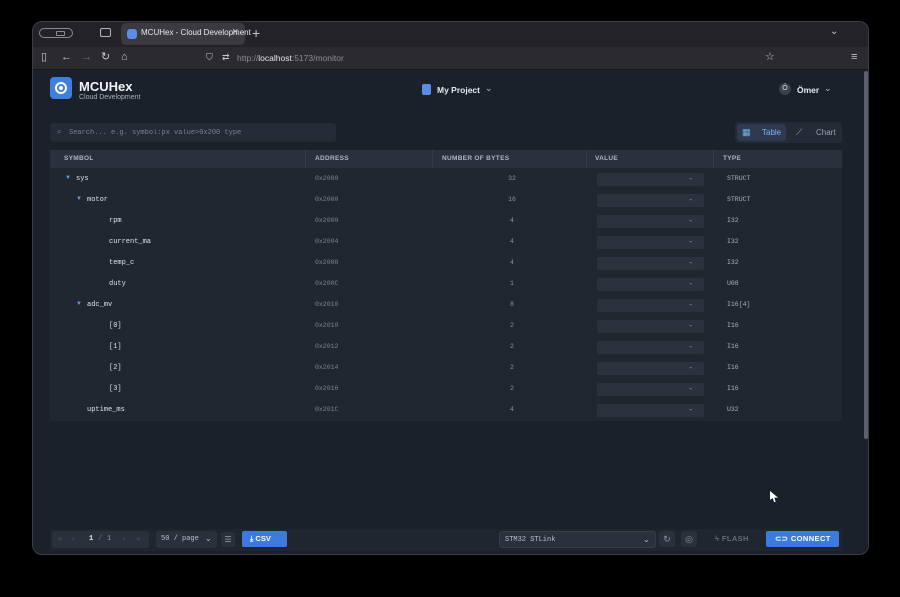 The height and width of the screenshot is (597, 900). I want to click on table-row: [2] 0x2014 2 - I16, so click(446, 368).